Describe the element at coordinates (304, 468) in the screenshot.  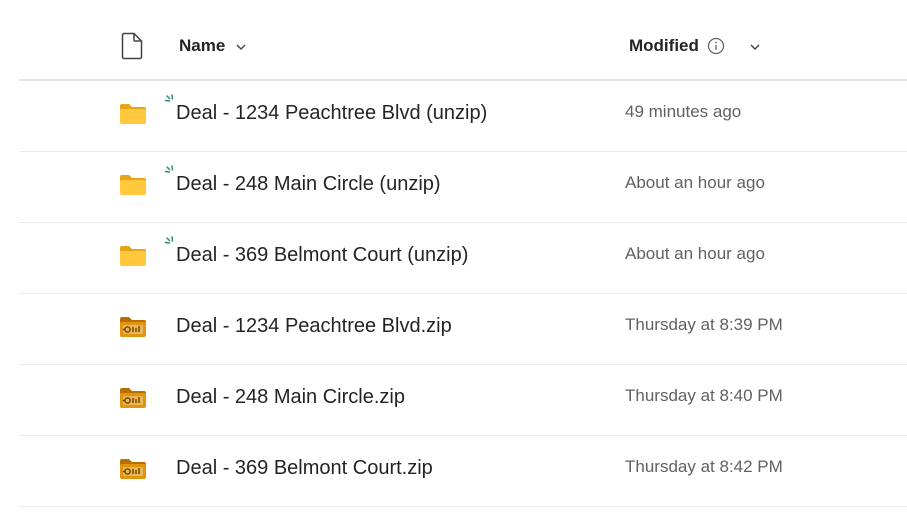
I see `file-name-link: Deal - 369 Belmont Court.zip` at that location.